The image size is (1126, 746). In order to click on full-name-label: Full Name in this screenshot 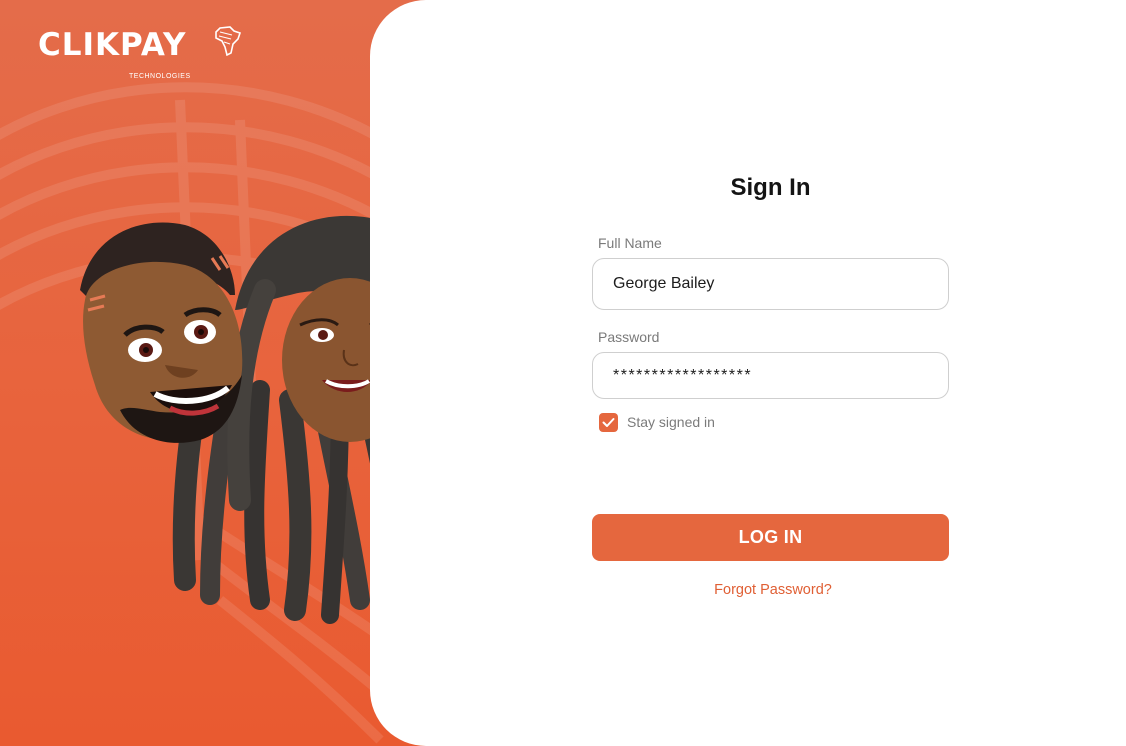, I will do `click(630, 243)`.